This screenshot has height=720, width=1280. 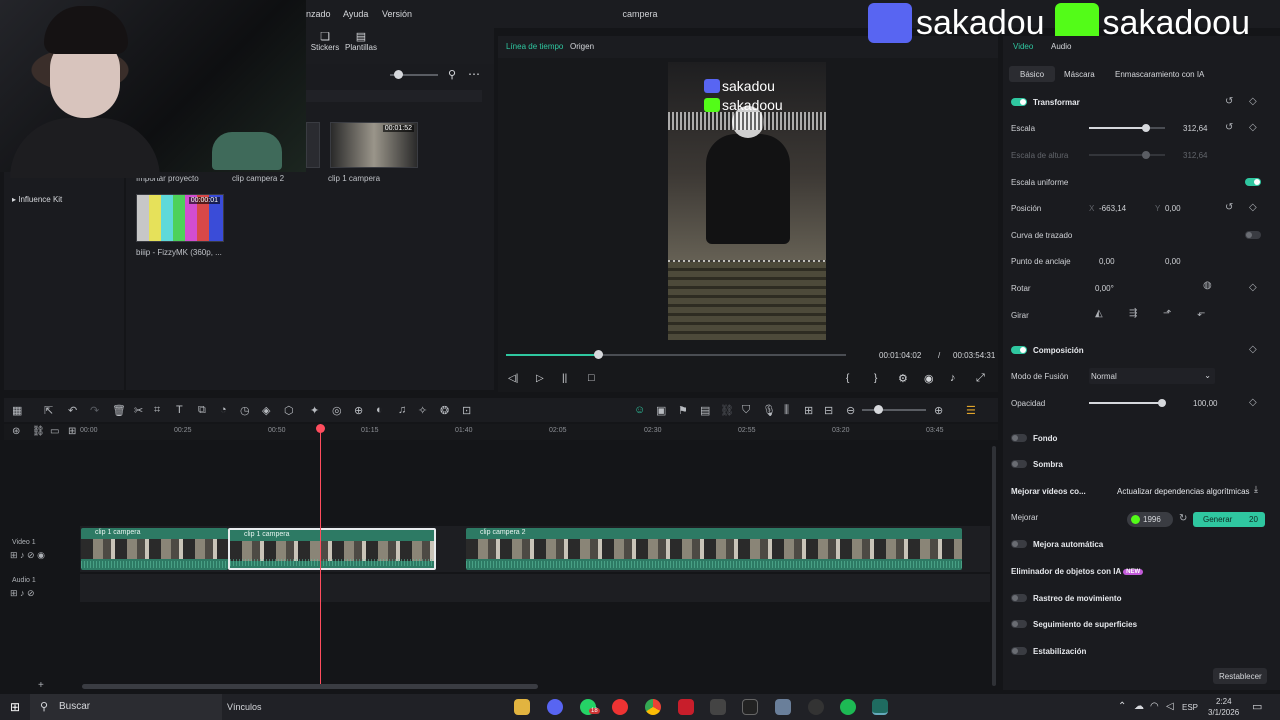 I want to click on app-icon, so click(x=783, y=707).